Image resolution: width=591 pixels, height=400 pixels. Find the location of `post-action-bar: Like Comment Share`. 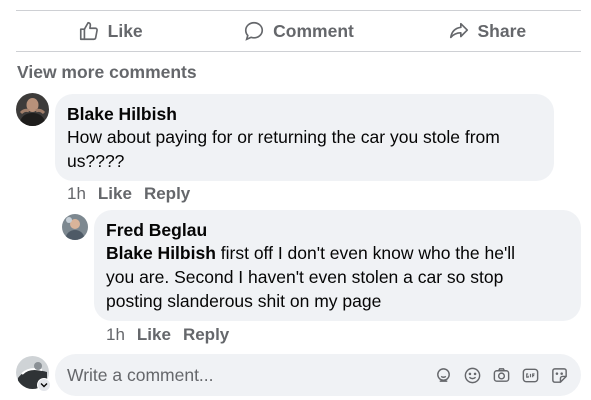

post-action-bar: Like Comment Share is located at coordinates (298, 31).